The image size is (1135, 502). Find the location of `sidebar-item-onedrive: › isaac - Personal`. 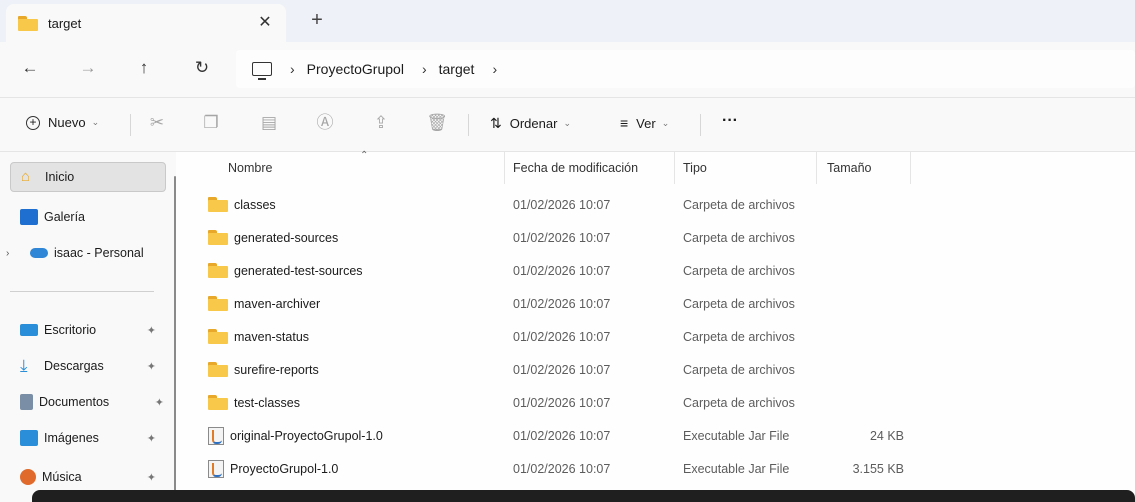

sidebar-item-onedrive: › isaac - Personal is located at coordinates (86, 253).